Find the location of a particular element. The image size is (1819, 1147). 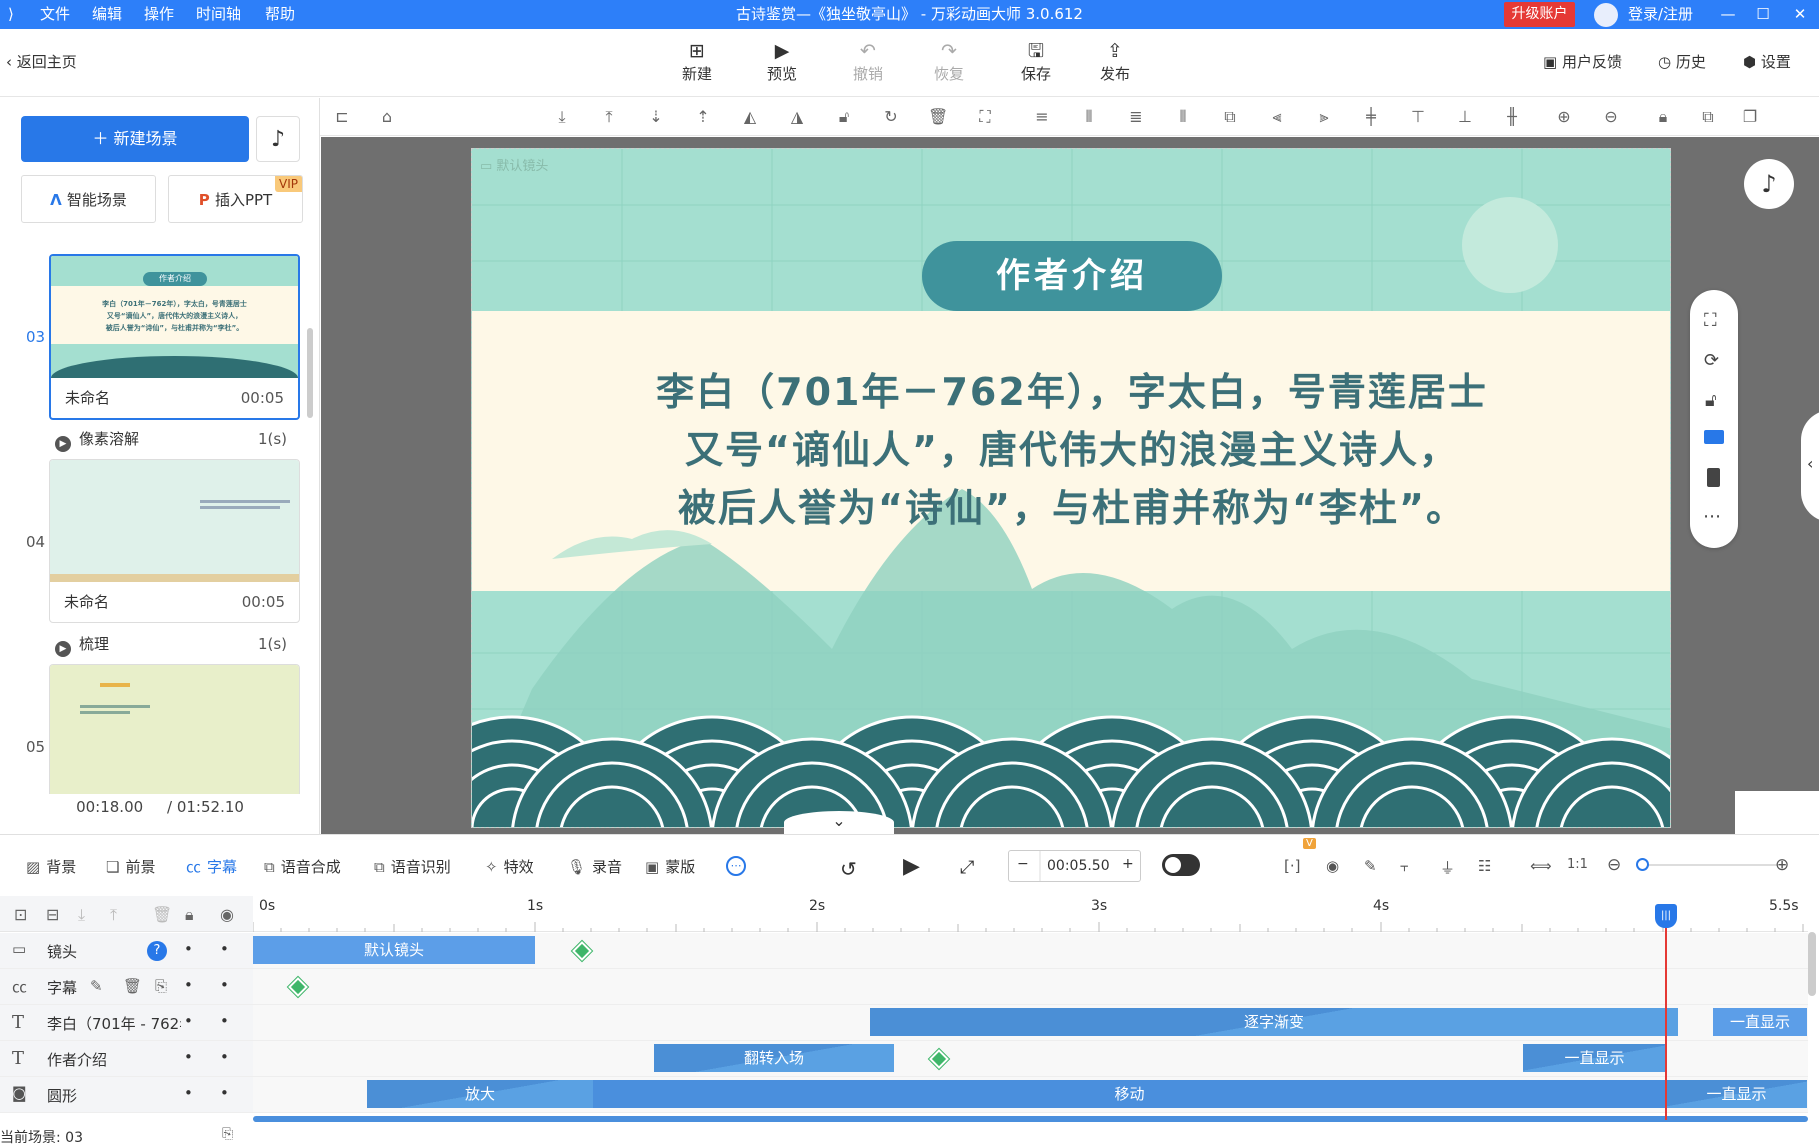

track-circle: 放大 移动 一直显示 is located at coordinates (1030, 1095).